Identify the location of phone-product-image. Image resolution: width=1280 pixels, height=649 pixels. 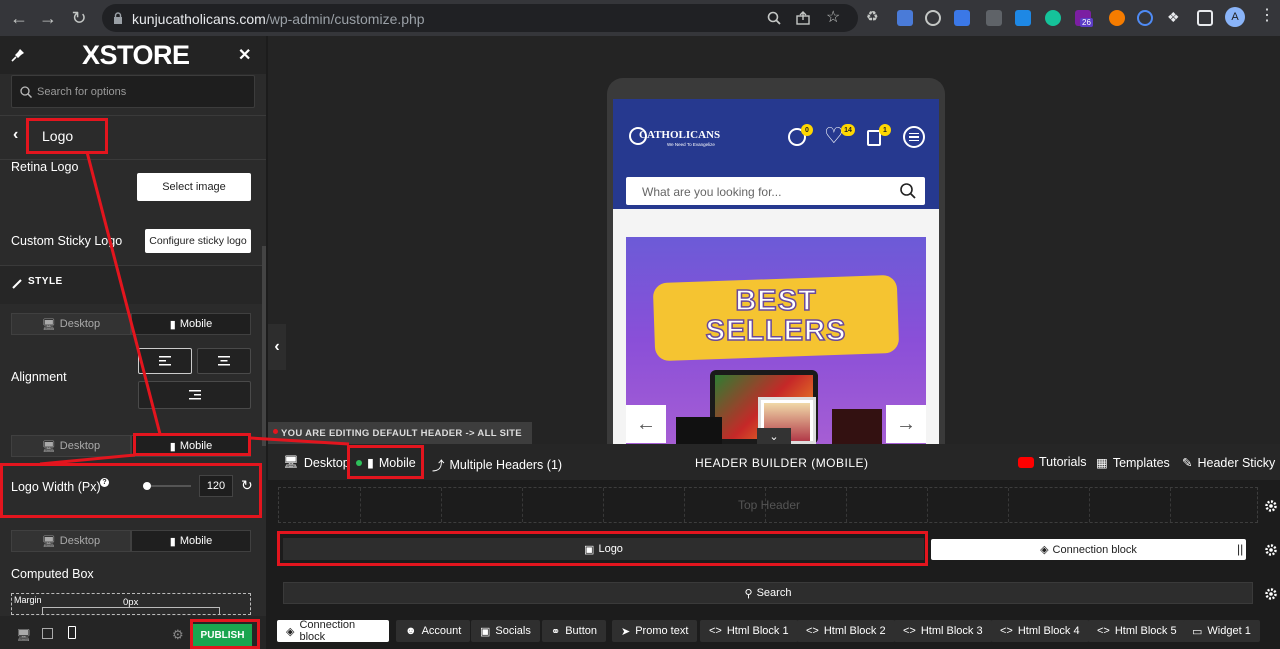
(699, 430).